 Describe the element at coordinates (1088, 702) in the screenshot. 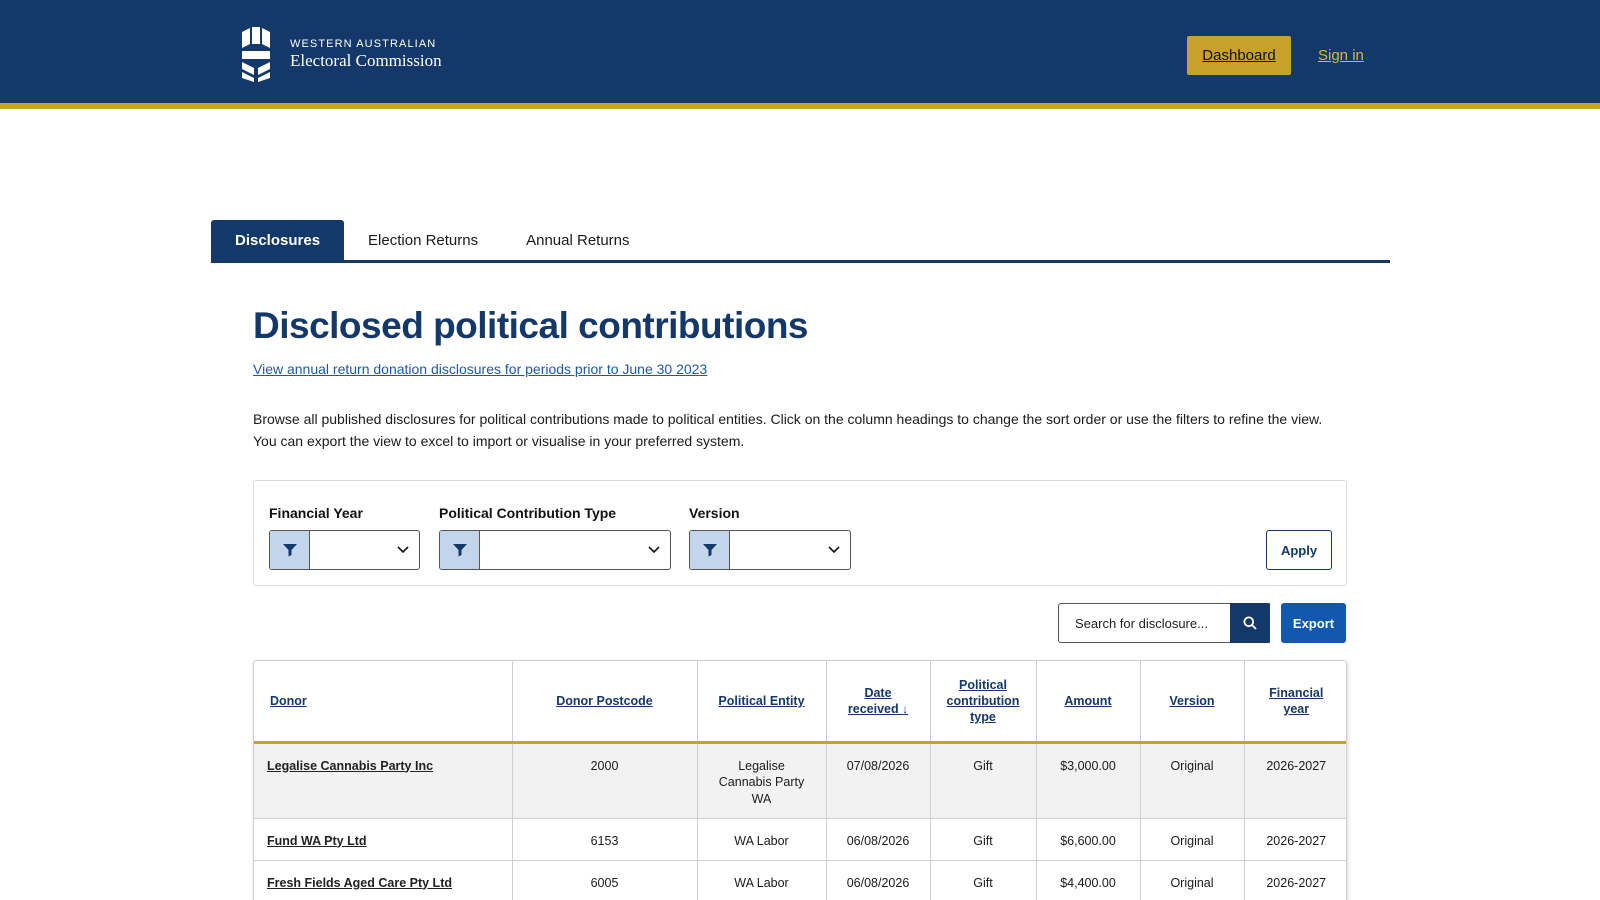

I see `header-amount: Amount` at that location.